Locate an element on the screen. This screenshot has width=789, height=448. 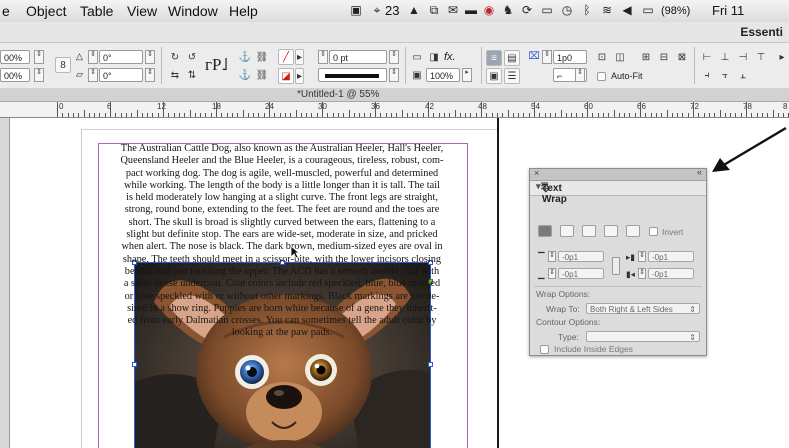
battery-app-icon: ▬ is located at coordinates (471, 10).